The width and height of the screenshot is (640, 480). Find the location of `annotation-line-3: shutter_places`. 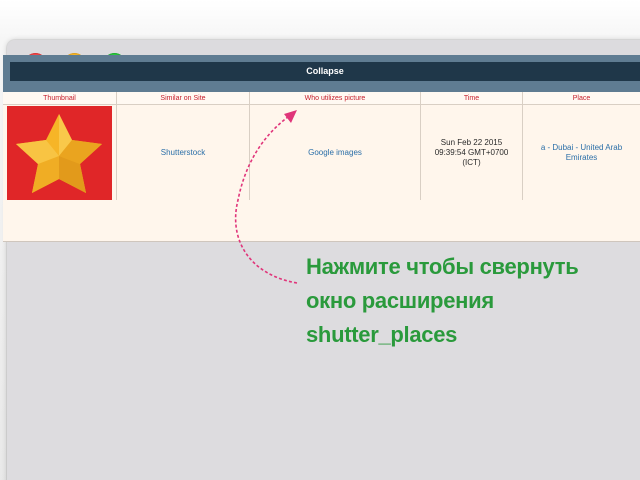

annotation-line-3: shutter_places is located at coordinates (382, 334).